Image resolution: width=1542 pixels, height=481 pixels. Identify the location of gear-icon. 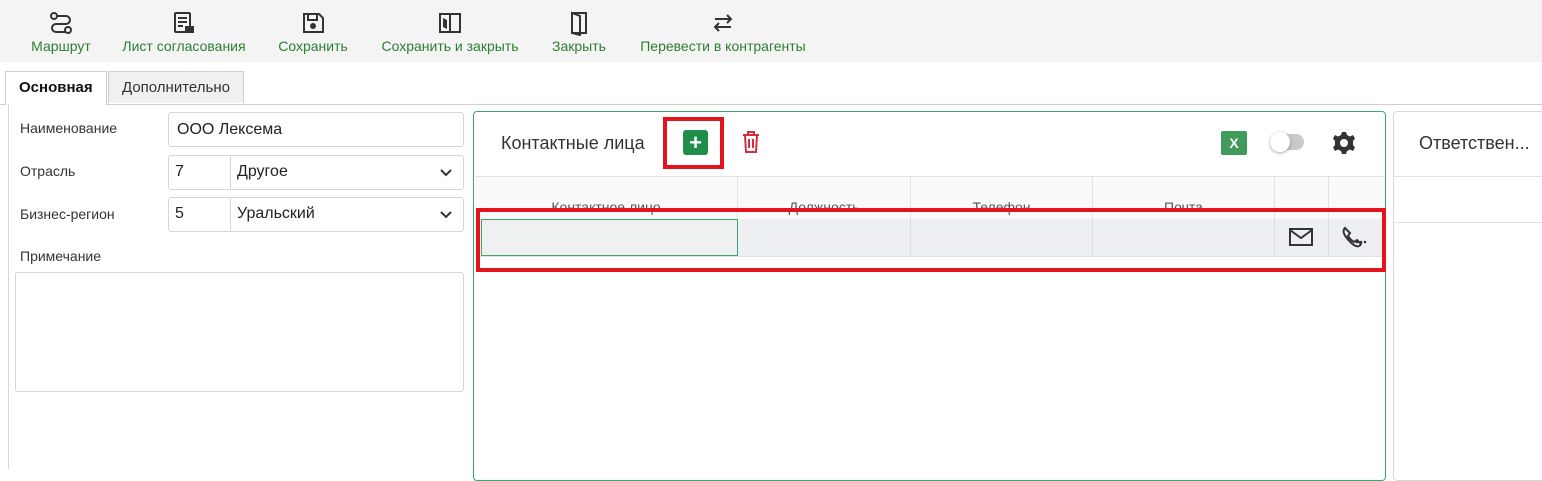
(1344, 143).